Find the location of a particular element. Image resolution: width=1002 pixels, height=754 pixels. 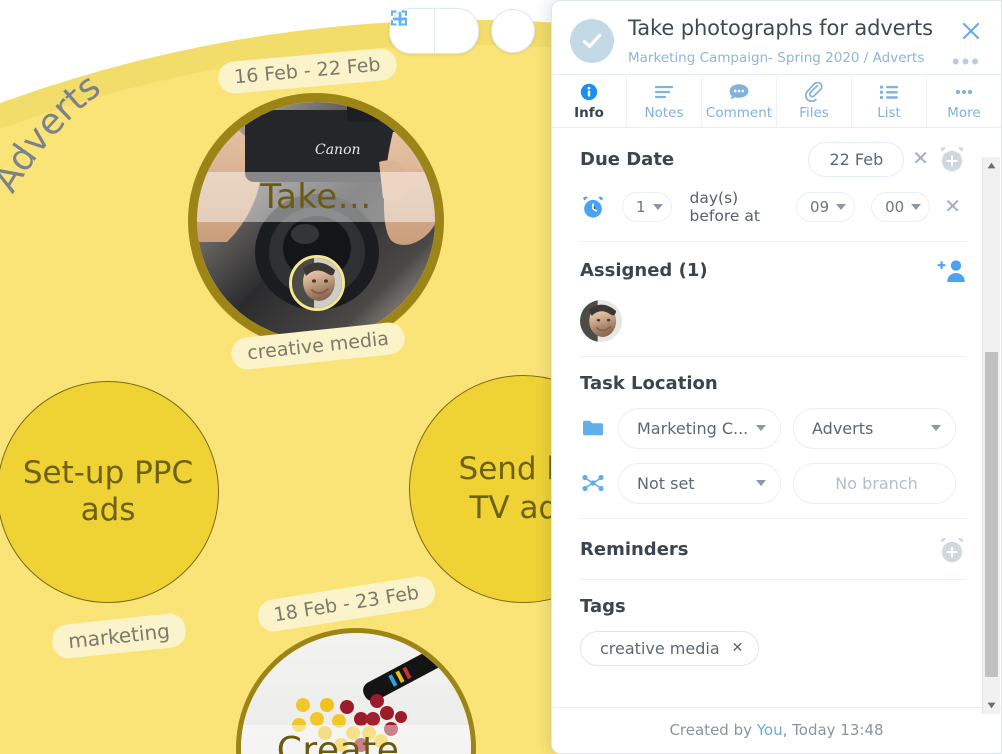

due-date-controls: 22 Feb ✕ is located at coordinates (887, 159).